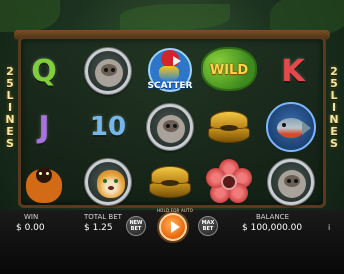 This screenshot has height=274, width=344. I want to click on wild-icon: WILD, so click(229, 71).